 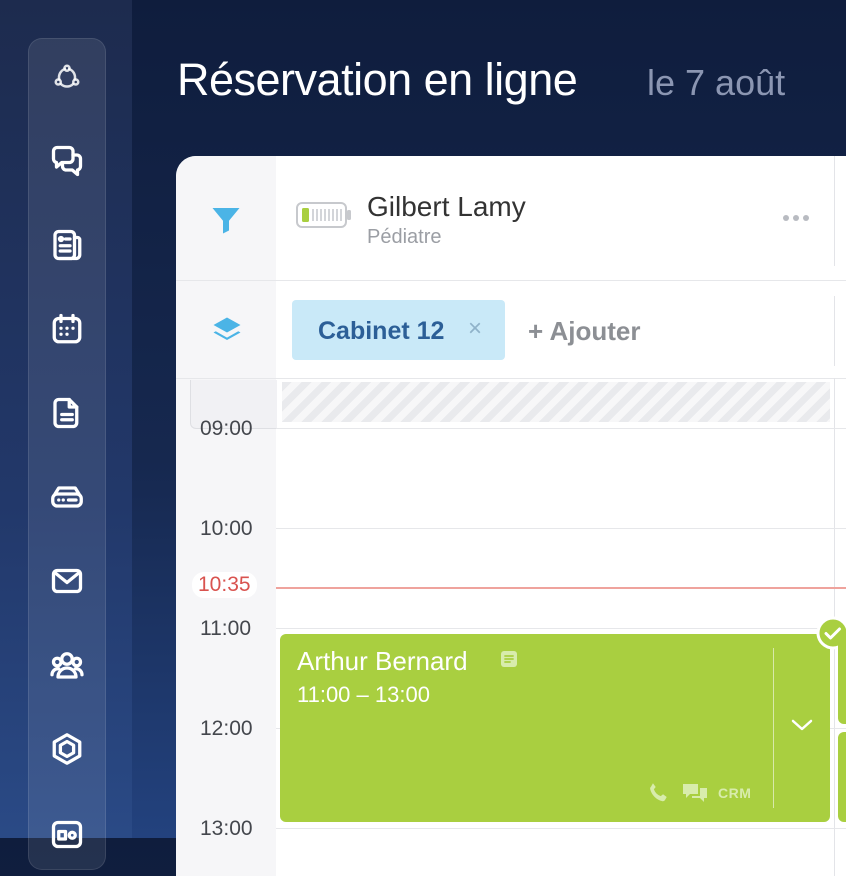 What do you see at coordinates (834, 331) in the screenshot?
I see `column-divider-mid` at bounding box center [834, 331].